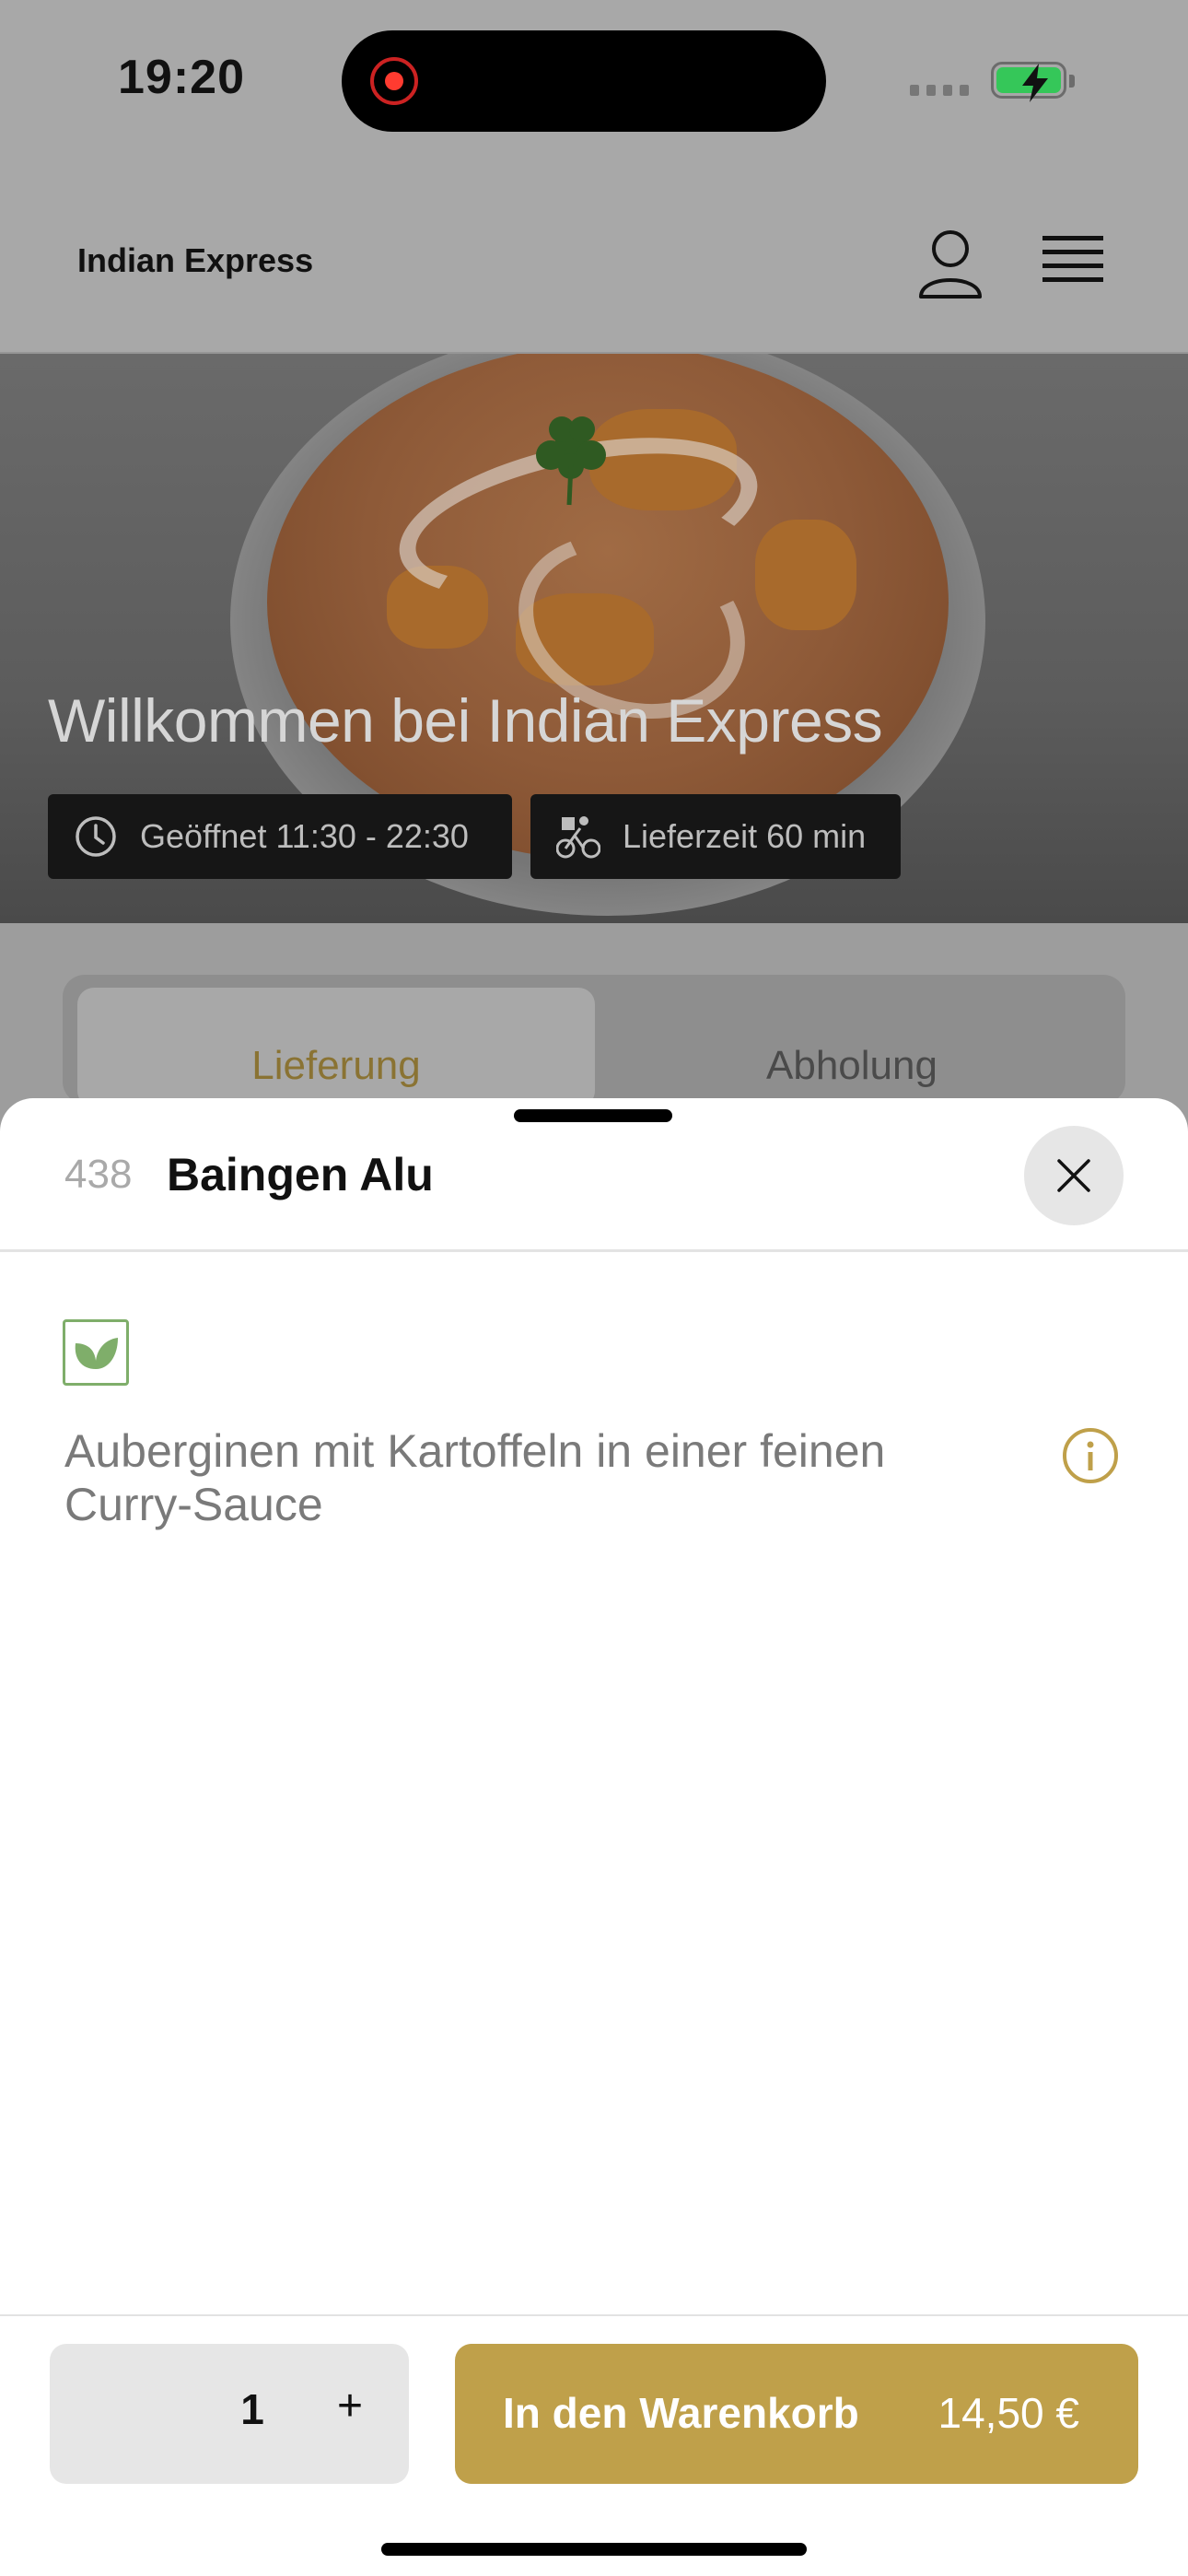  What do you see at coordinates (805, 575) in the screenshot?
I see `hero-image-chunk` at bounding box center [805, 575].